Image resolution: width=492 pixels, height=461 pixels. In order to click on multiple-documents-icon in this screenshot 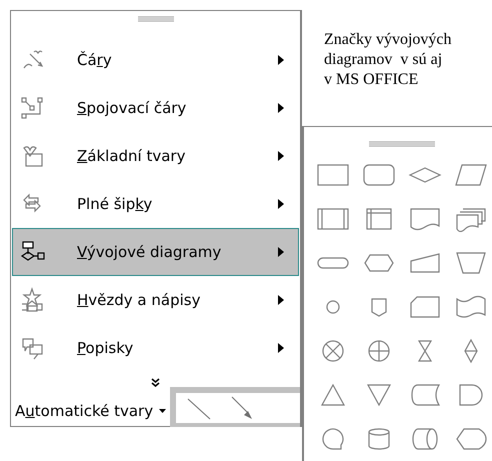, I will do `click(471, 219)`.